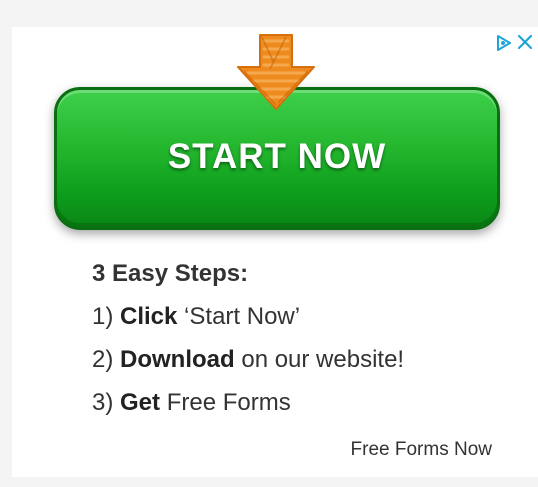  Describe the element at coordinates (421, 450) in the screenshot. I see `advertiser-name-link: Free Forms Now` at that location.